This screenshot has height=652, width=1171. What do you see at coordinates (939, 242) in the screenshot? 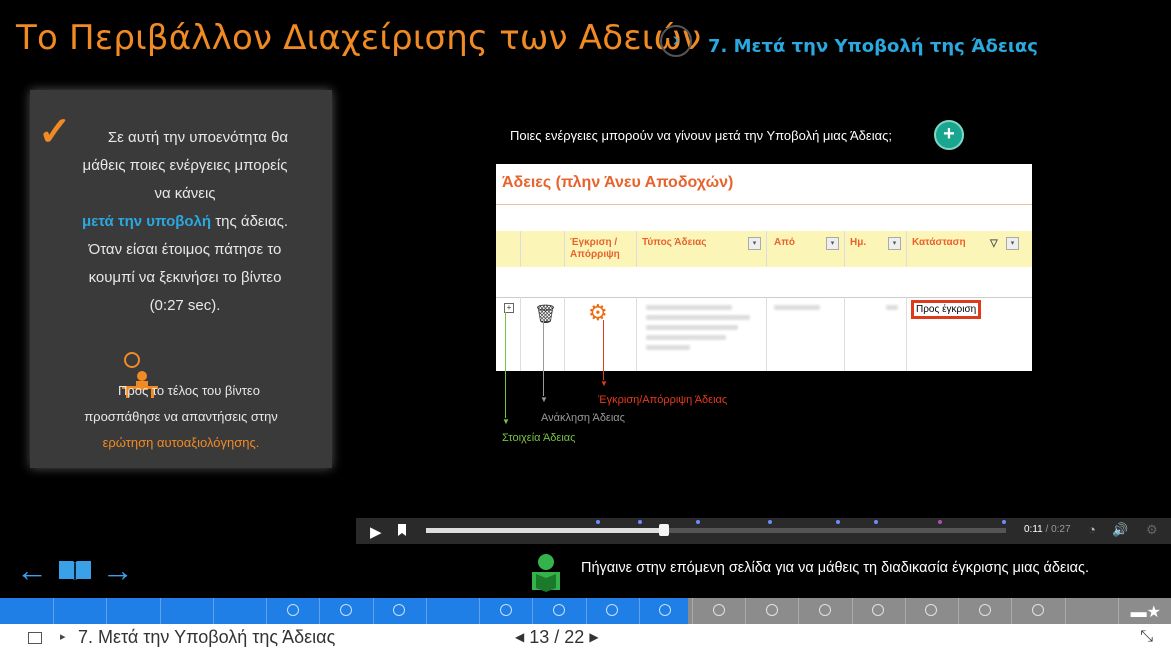
I see `column-header: Κατάσταση` at bounding box center [939, 242].